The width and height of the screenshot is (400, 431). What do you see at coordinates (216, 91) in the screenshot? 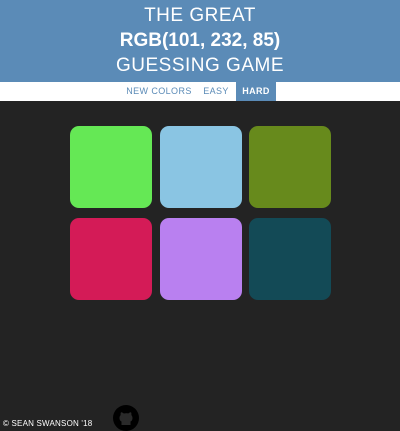
I see `easy-mode-button: EASY` at bounding box center [216, 91].